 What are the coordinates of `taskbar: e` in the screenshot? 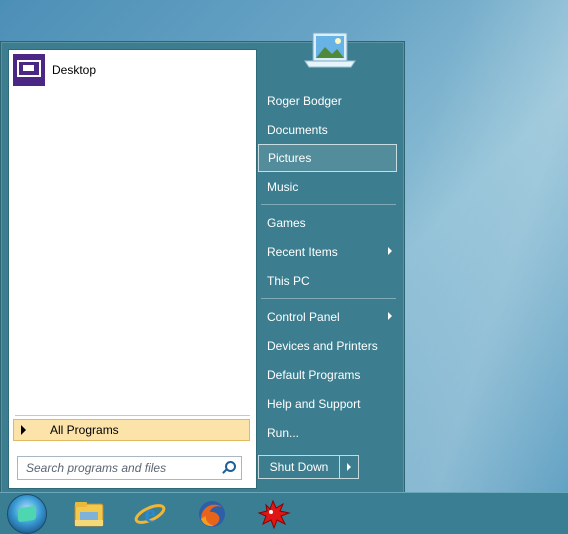 It's located at (284, 513).